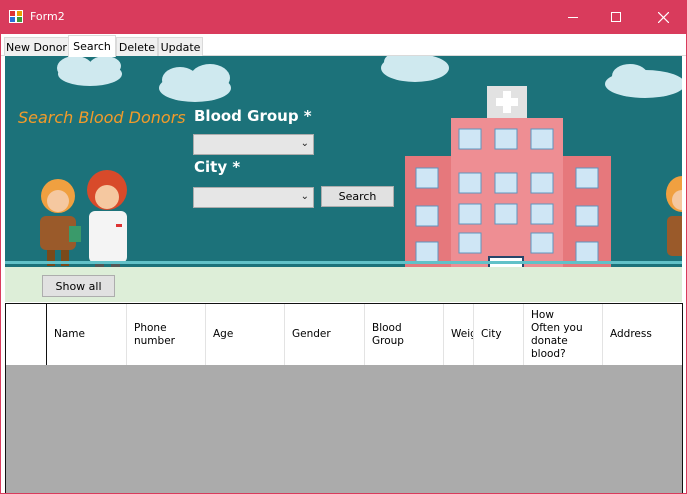 This screenshot has width=687, height=494. Describe the element at coordinates (26, 334) in the screenshot. I see `row-header-corner` at that location.